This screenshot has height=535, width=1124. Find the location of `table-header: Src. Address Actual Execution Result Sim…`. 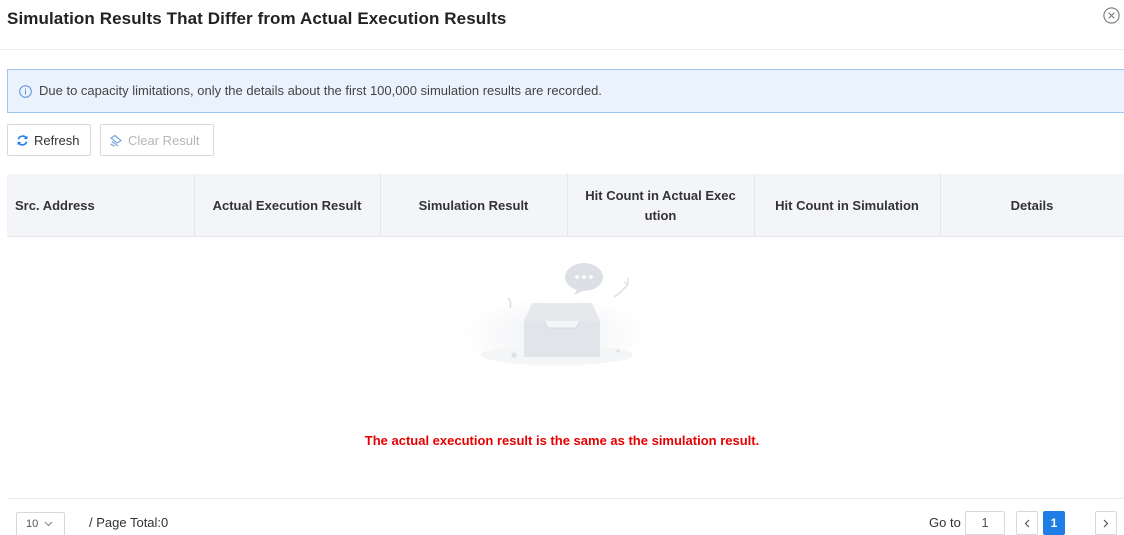

table-header: Src. Address Actual Execution Result Sim… is located at coordinates (565, 205).